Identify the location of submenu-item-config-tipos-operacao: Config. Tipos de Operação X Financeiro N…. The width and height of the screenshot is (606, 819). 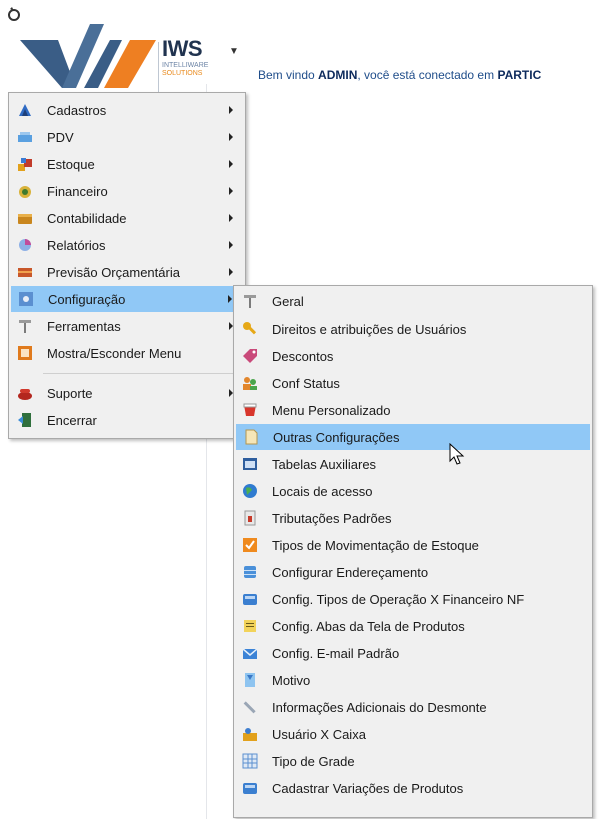
(413, 599).